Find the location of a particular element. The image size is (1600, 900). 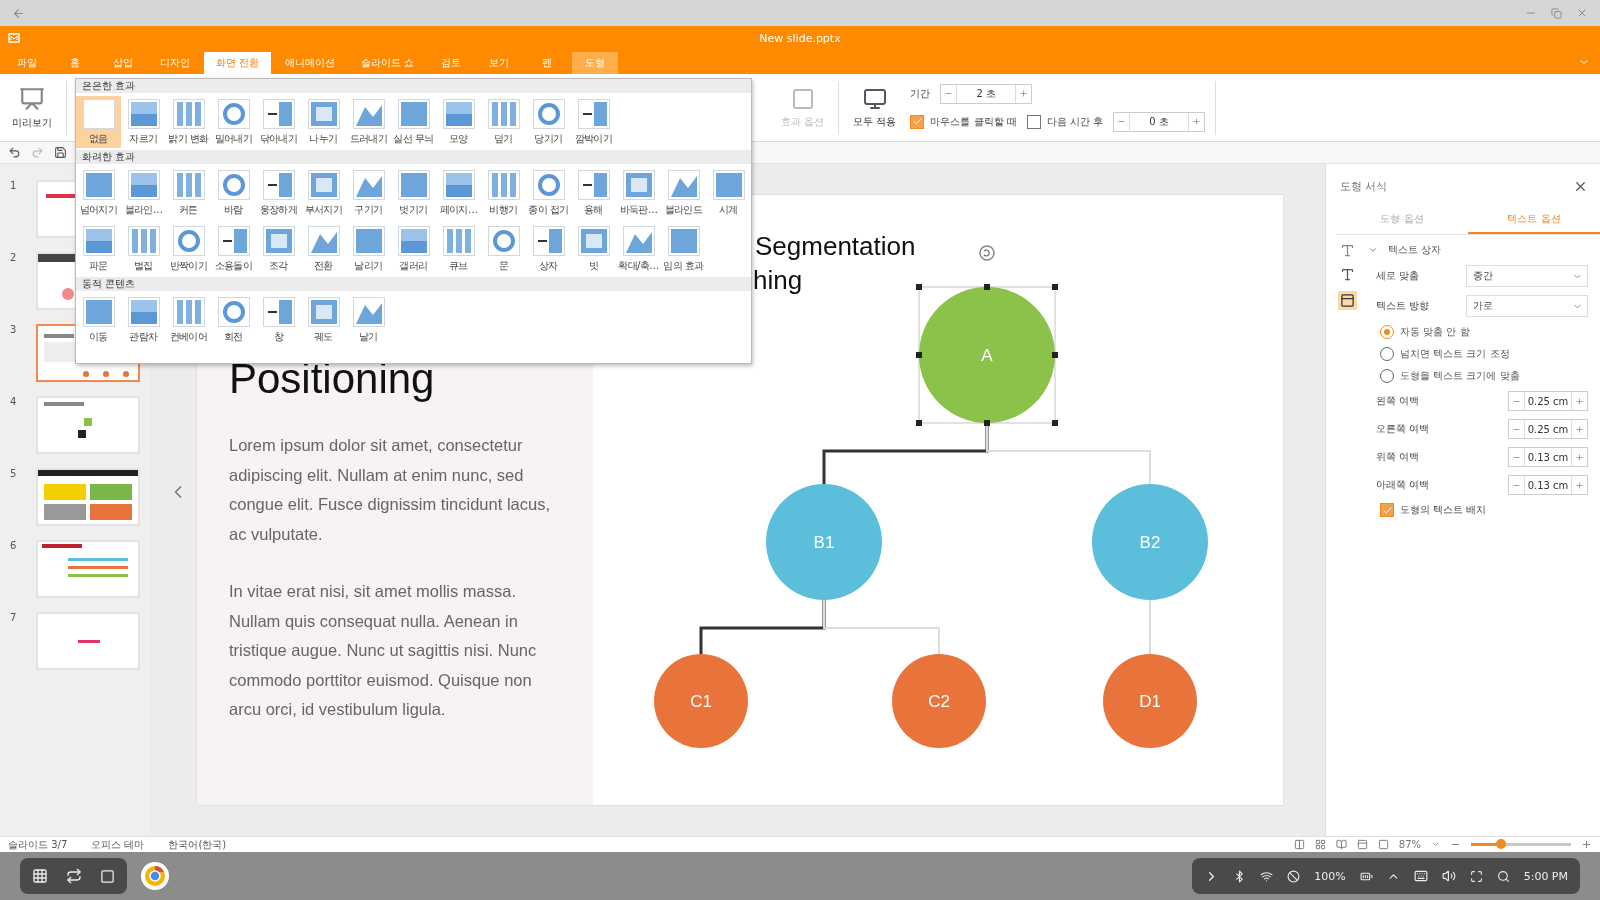

slide-title: Positioning is located at coordinates (332, 379).